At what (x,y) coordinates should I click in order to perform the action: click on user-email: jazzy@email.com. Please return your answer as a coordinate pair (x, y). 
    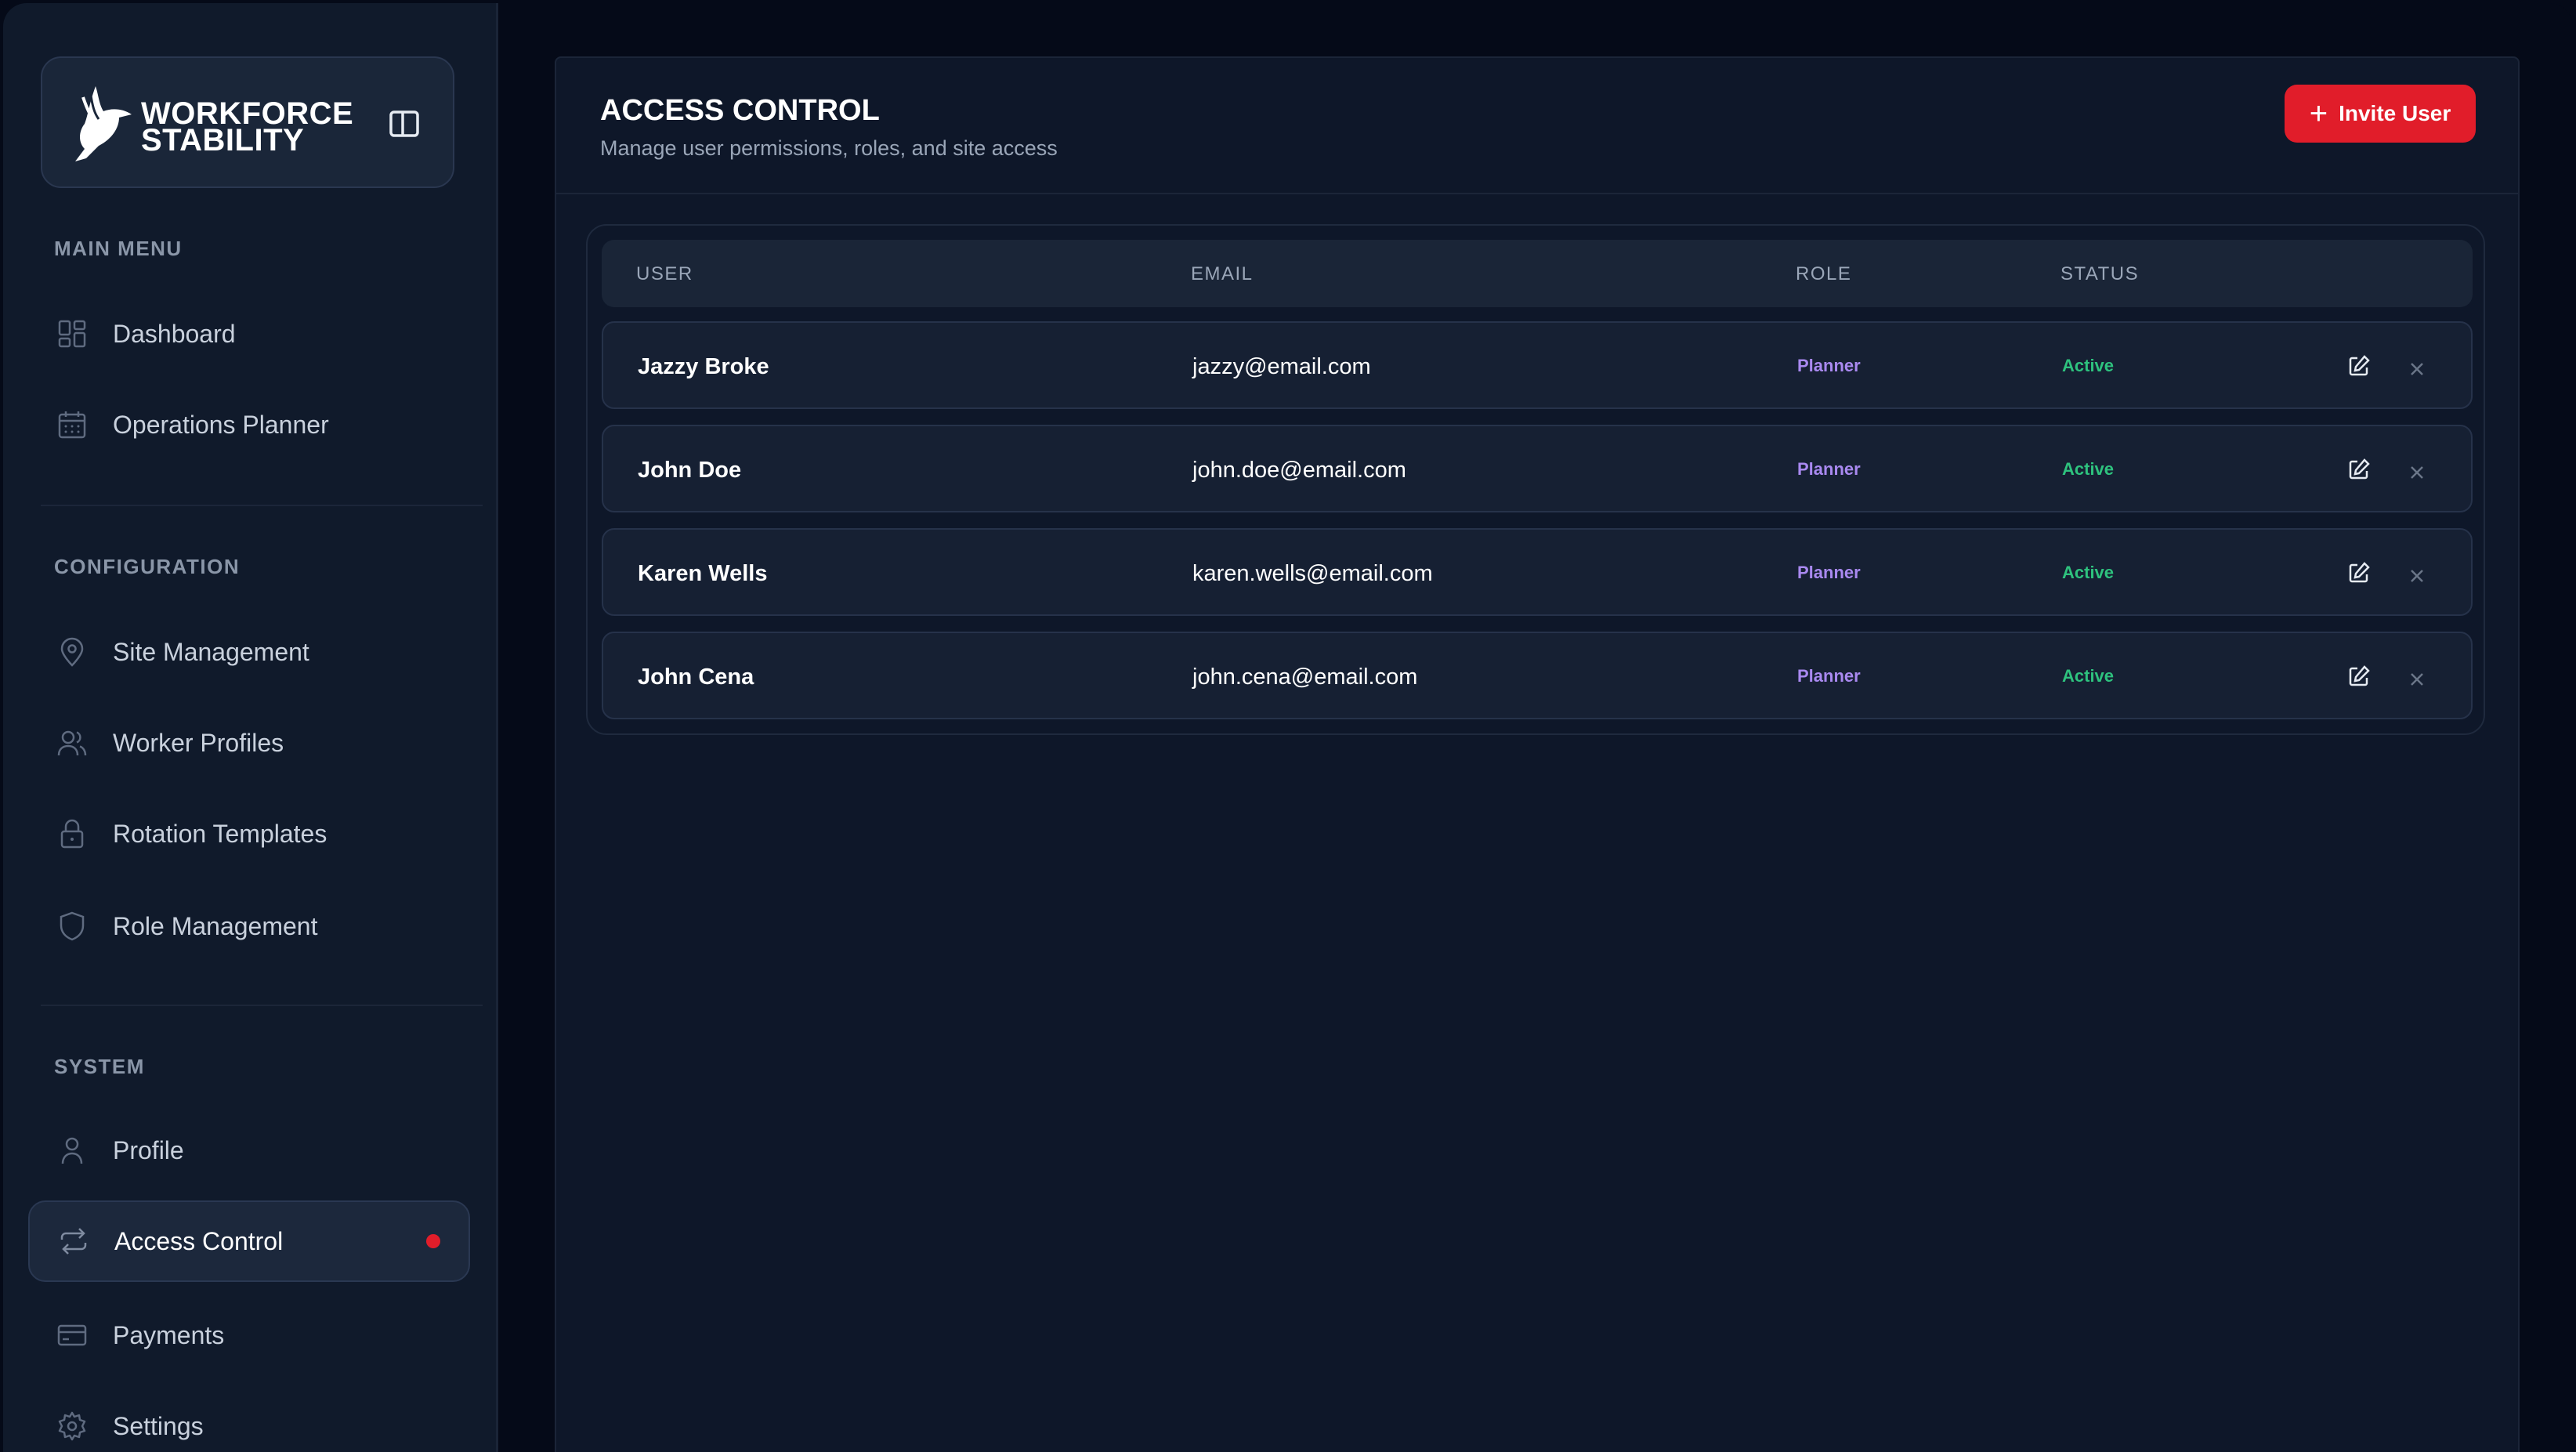
    Looking at the image, I should click on (1281, 366).